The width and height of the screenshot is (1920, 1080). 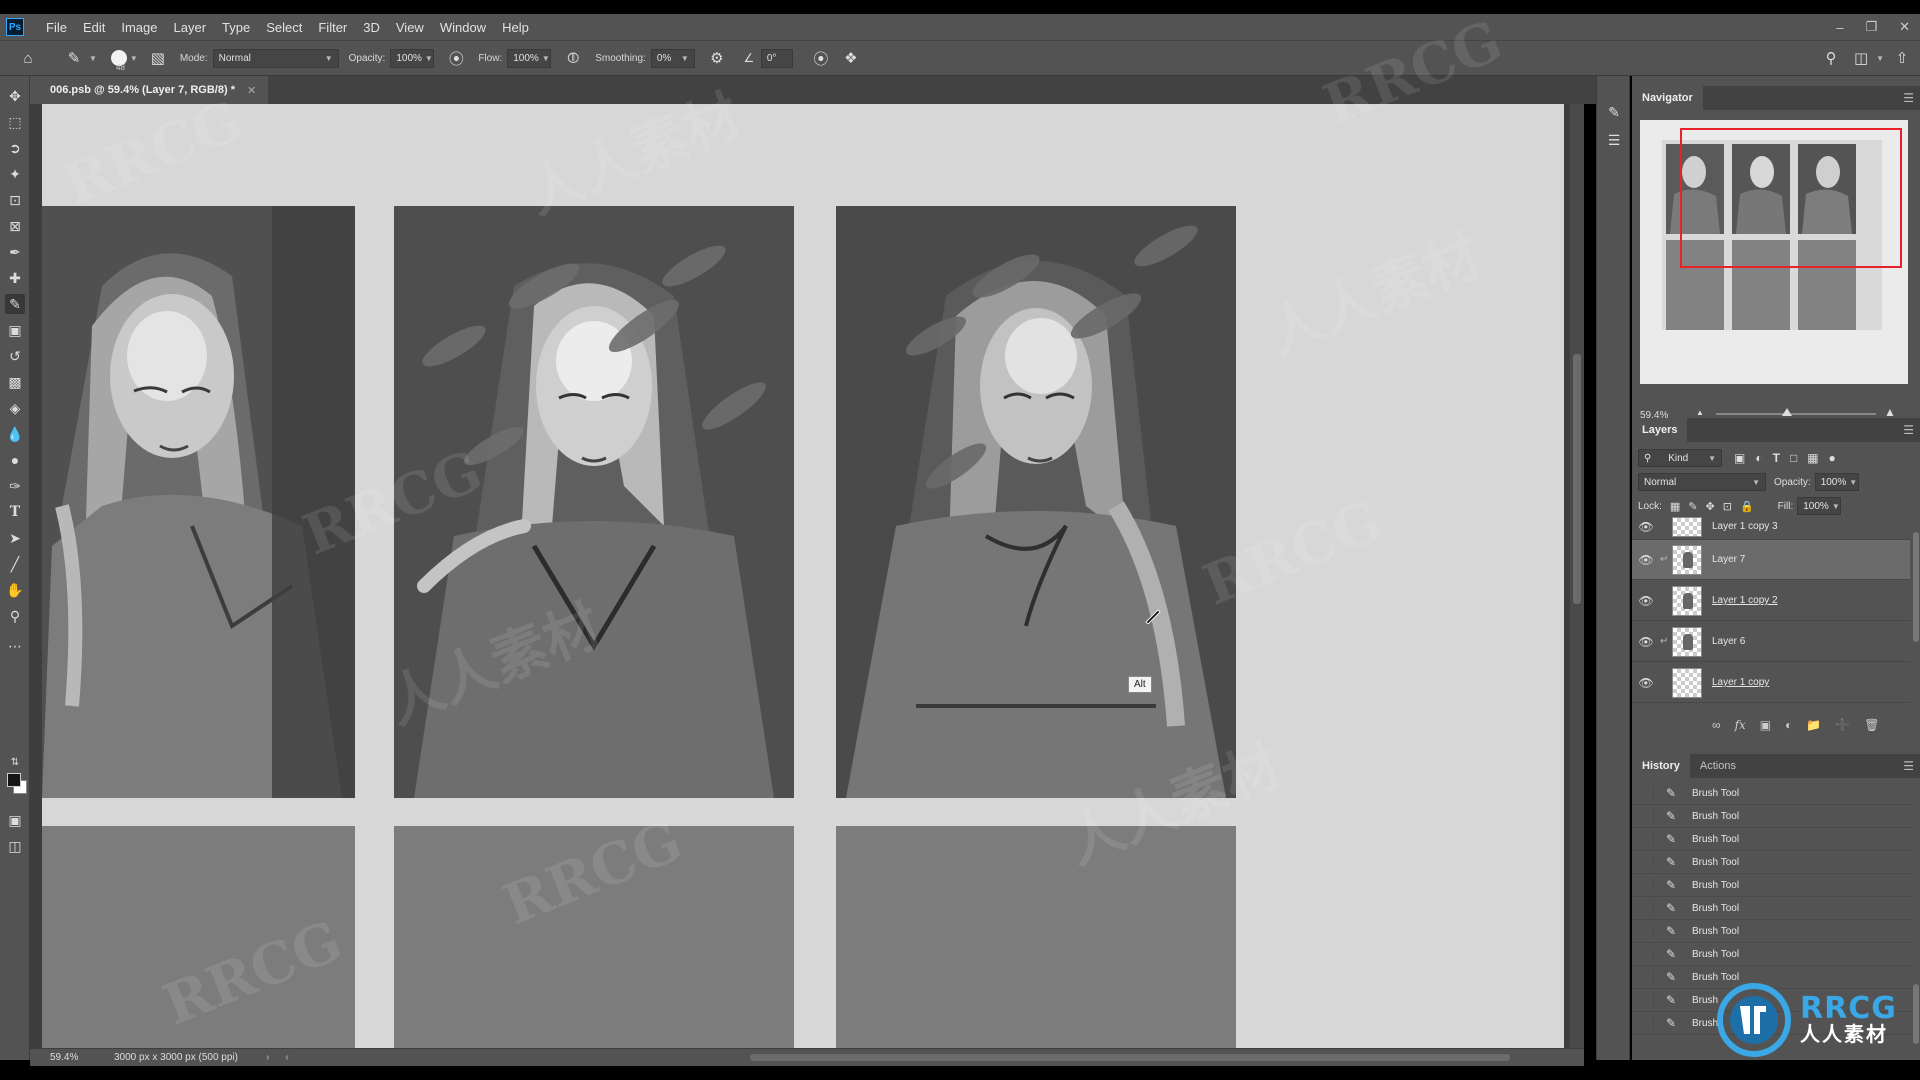 What do you see at coordinates (15, 96) in the screenshot?
I see `move-tool-icon: ✥` at bounding box center [15, 96].